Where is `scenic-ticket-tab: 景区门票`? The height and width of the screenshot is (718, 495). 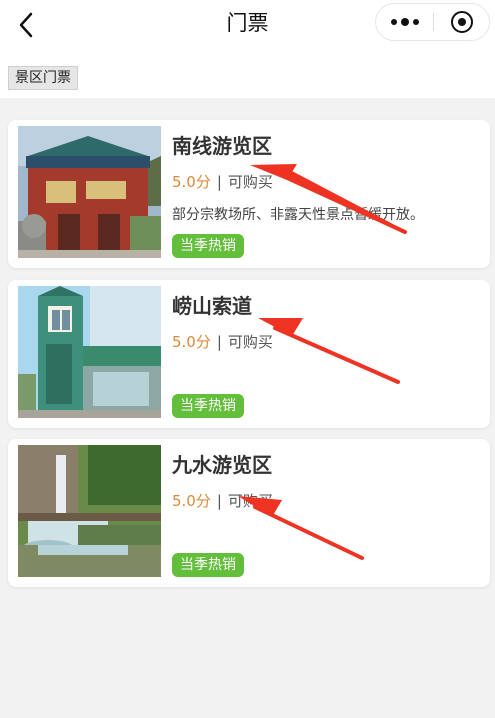
scenic-ticket-tab: 景区门票 is located at coordinates (43, 78).